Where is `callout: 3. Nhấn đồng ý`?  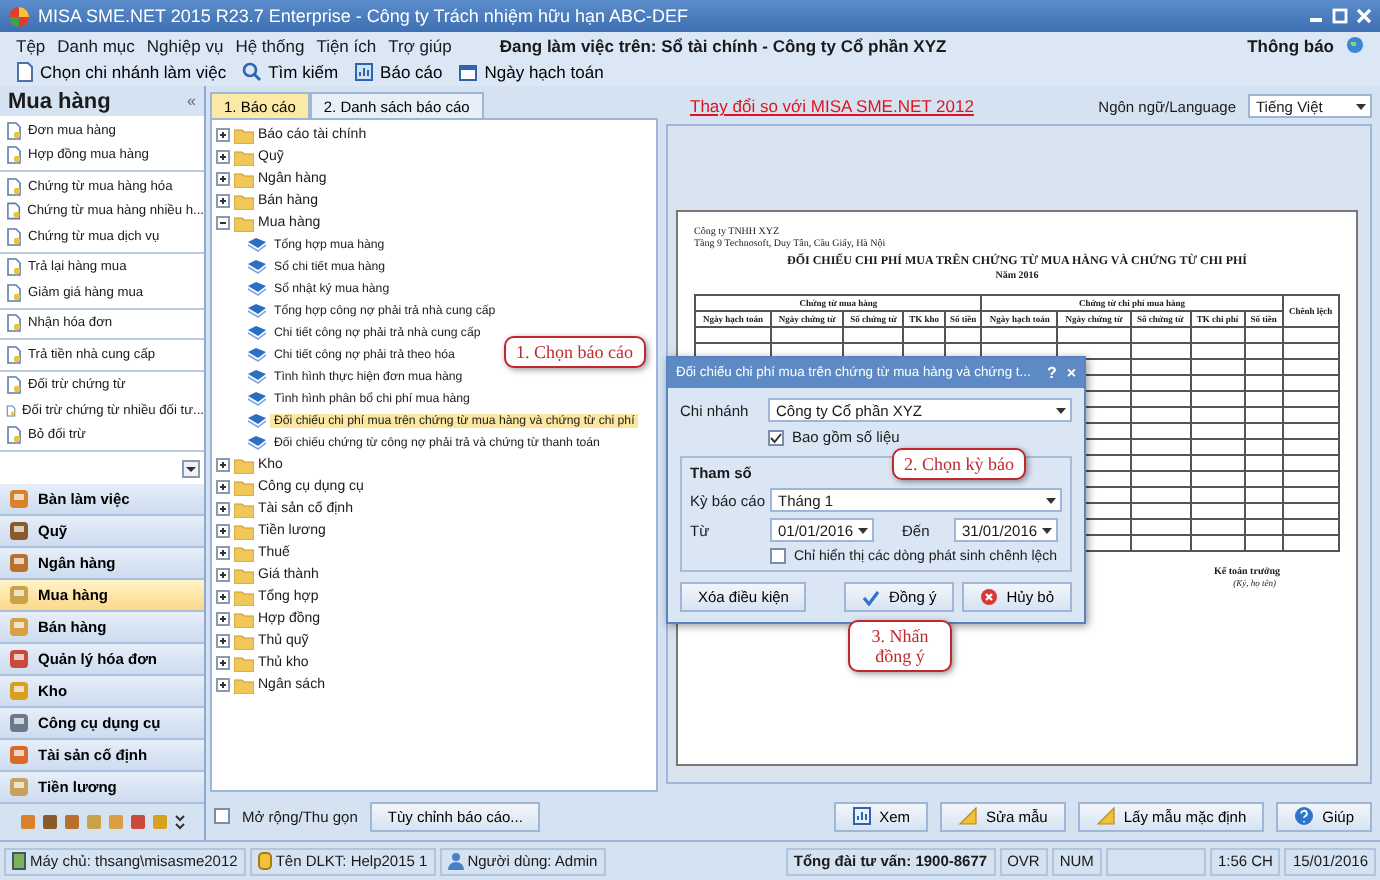 callout: 3. Nhấn đồng ý is located at coordinates (900, 646).